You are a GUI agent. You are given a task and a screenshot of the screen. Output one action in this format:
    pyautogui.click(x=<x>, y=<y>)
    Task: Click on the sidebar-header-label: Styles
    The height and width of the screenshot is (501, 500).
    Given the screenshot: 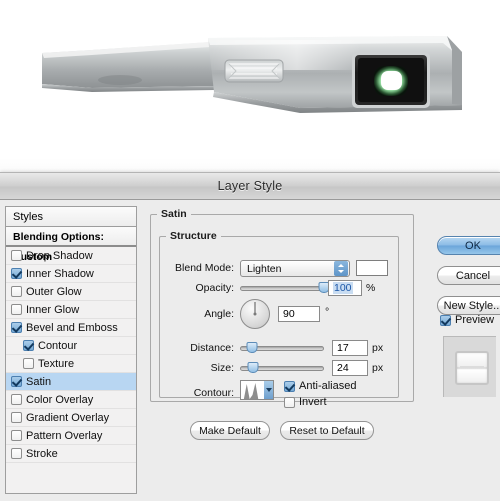 What is the action you would take?
    pyautogui.click(x=28, y=217)
    